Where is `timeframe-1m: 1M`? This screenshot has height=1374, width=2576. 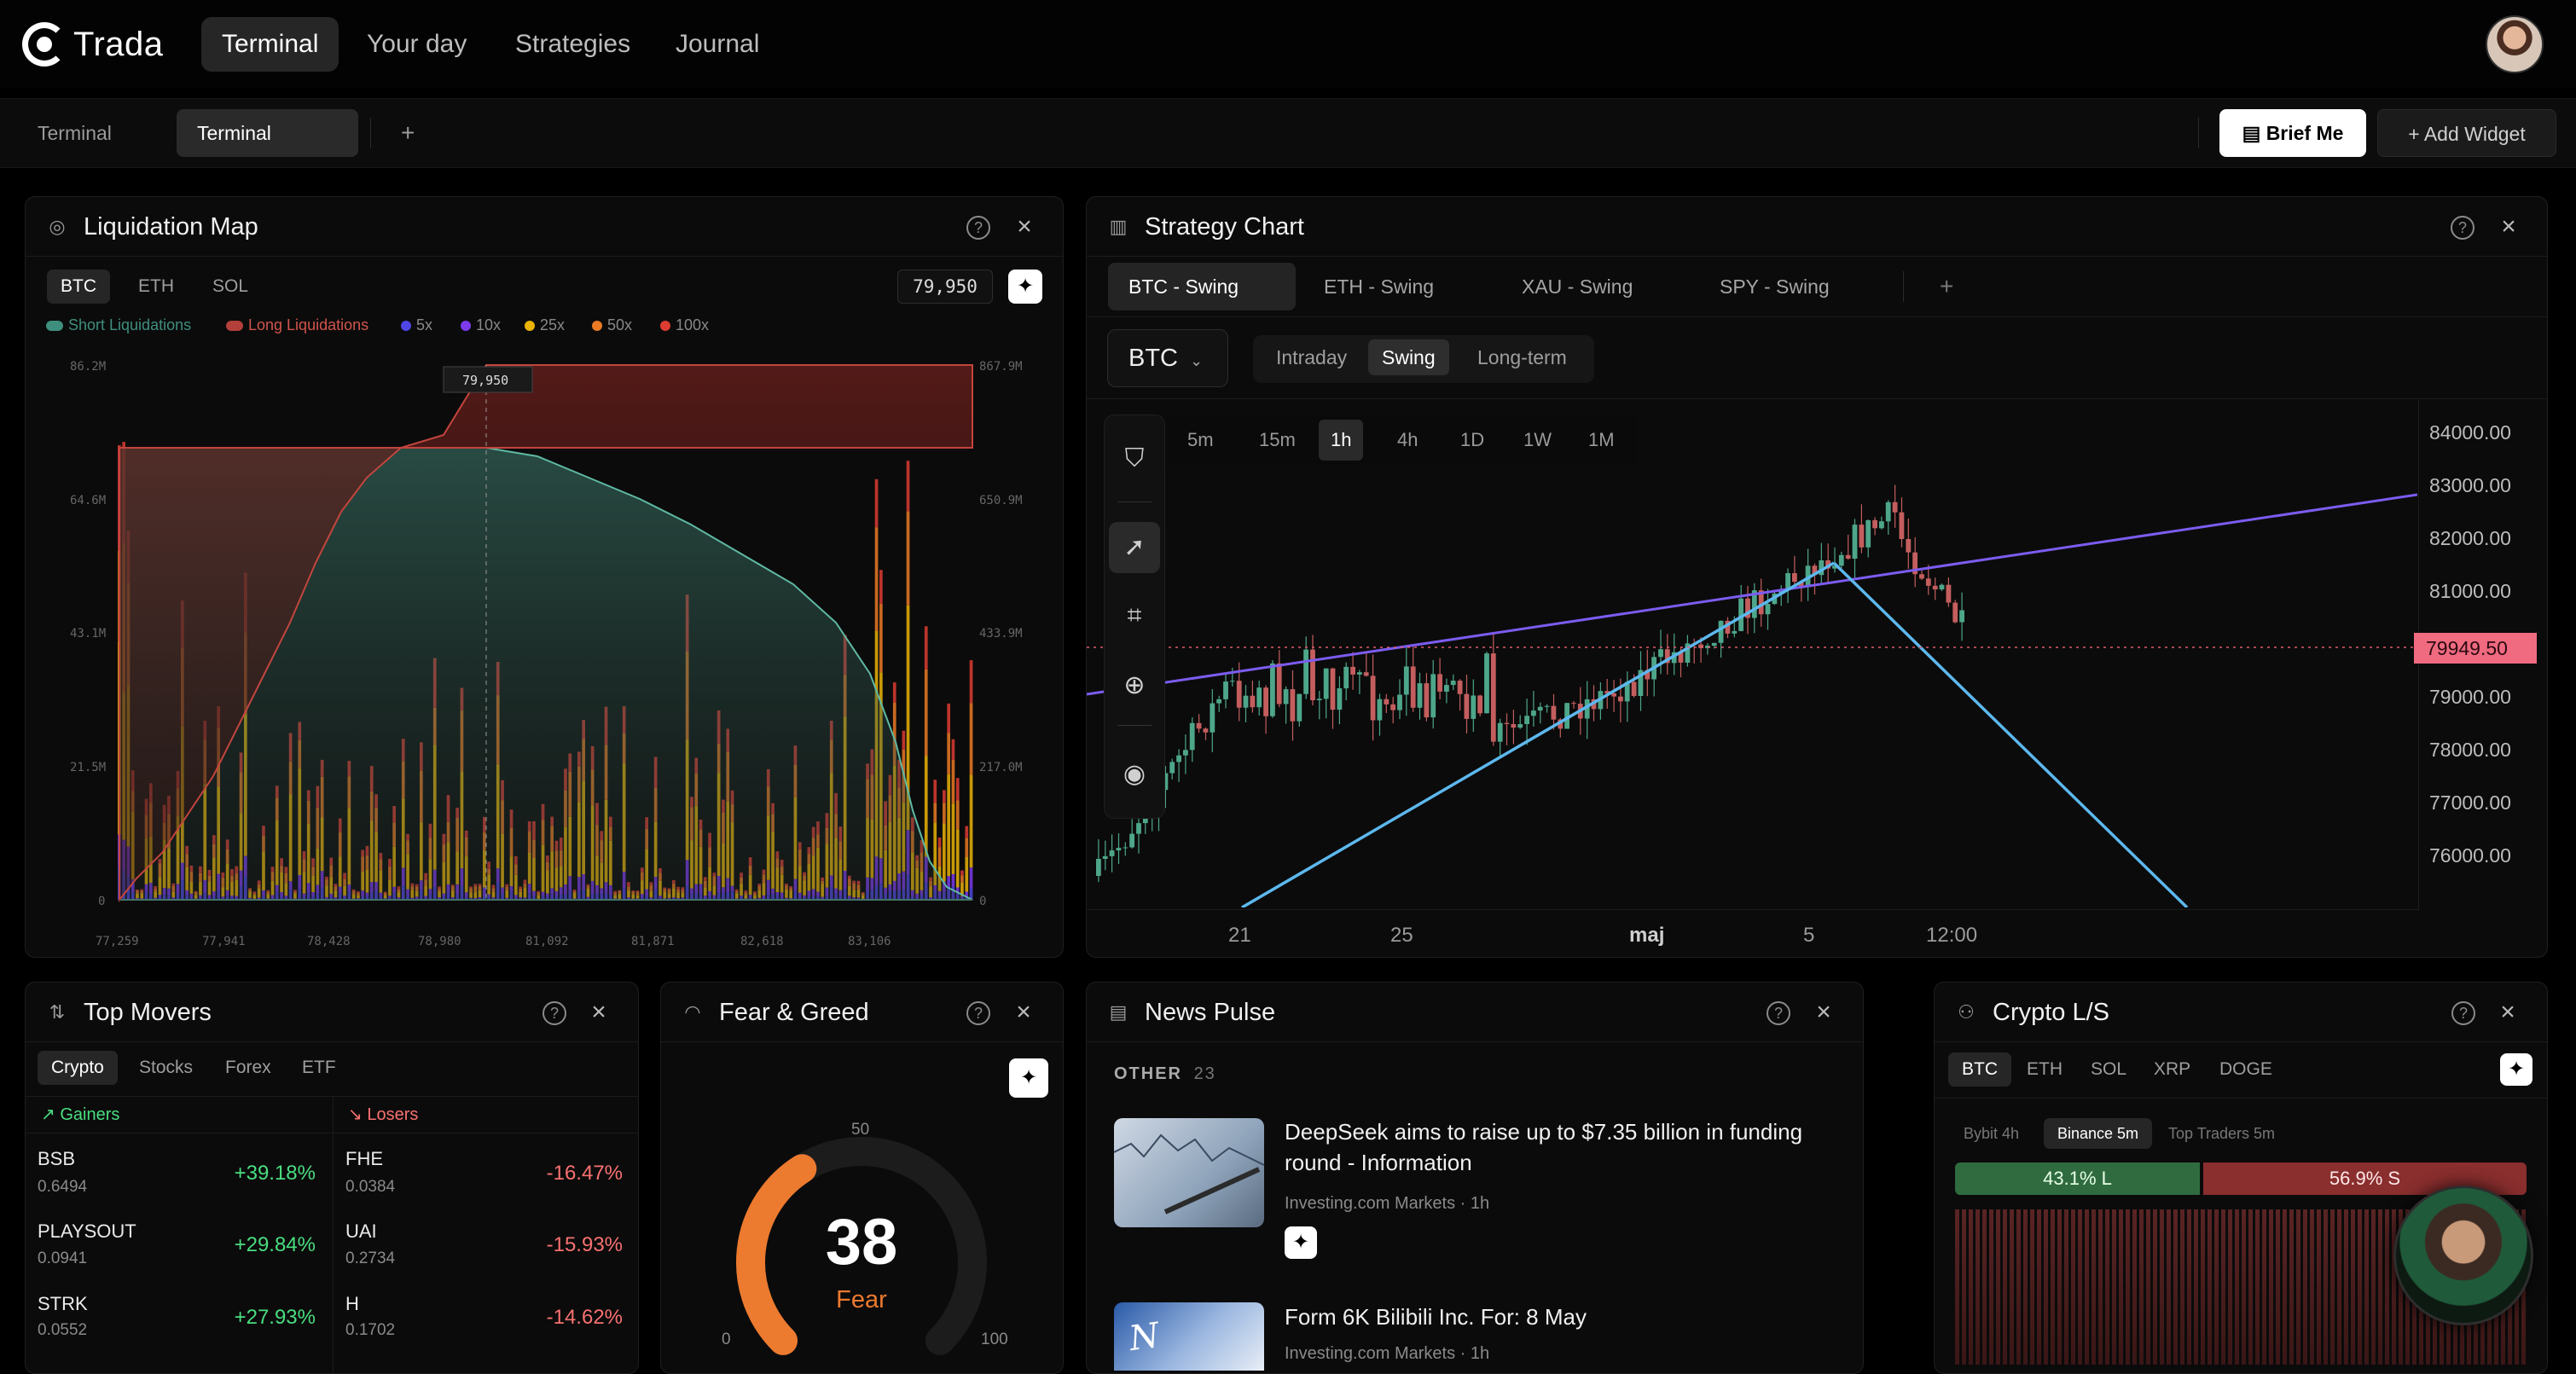
timeframe-1m: 1M is located at coordinates (1601, 441).